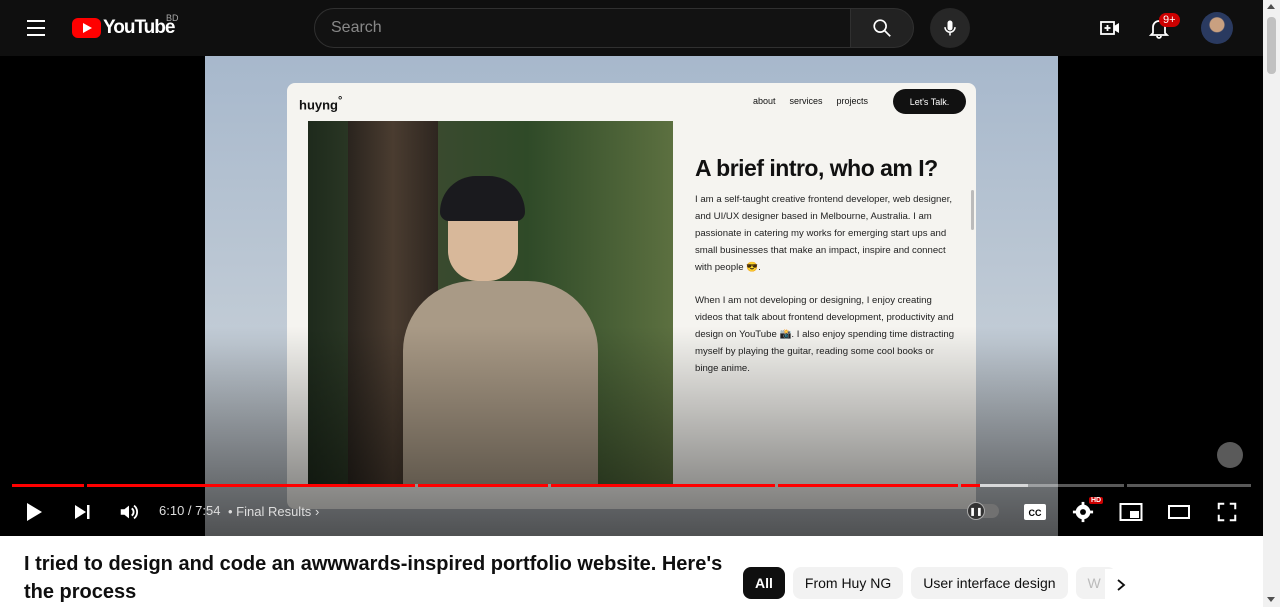  Describe the element at coordinates (86, 28) in the screenshot. I see `youtube-play-icon` at that location.